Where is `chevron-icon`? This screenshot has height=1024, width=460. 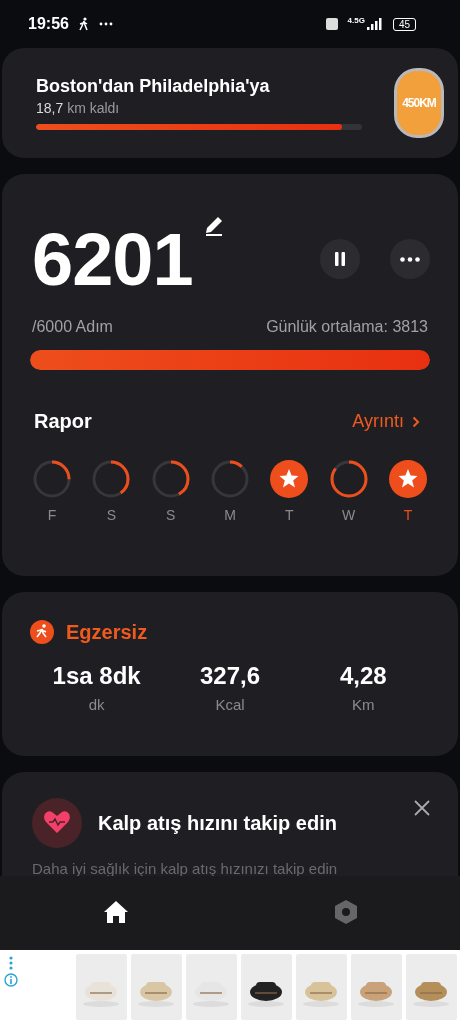
chevron-icon is located at coordinates (416, 421).